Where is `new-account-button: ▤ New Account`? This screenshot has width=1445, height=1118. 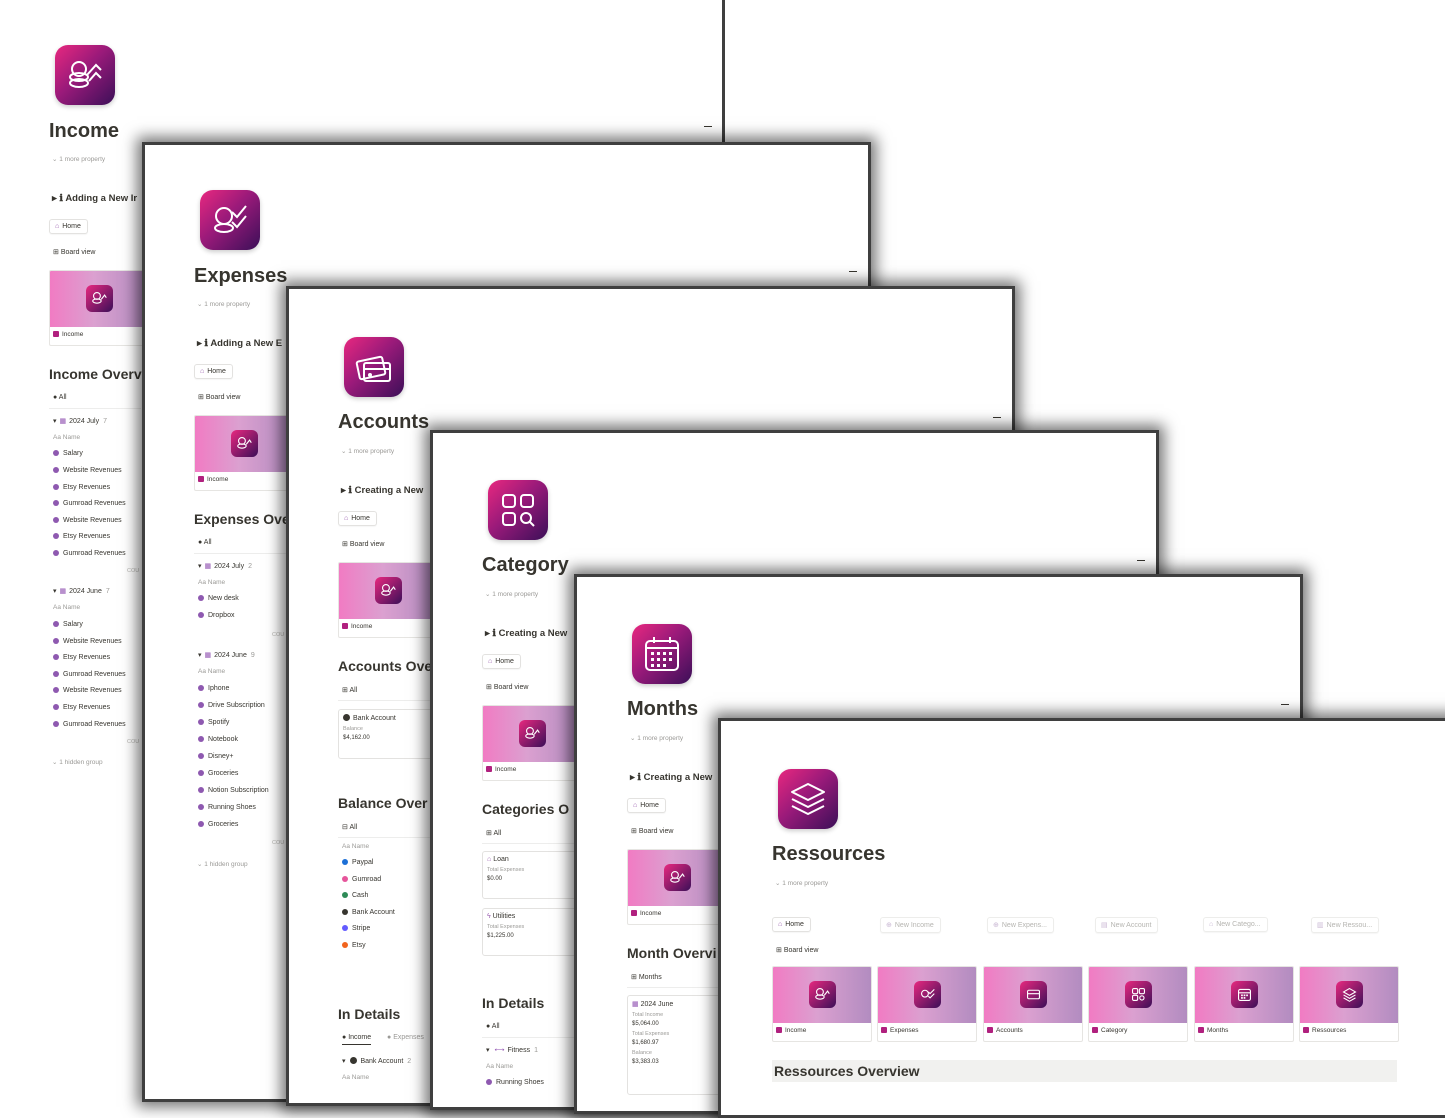
new-account-button: ▤ New Account is located at coordinates (1127, 925).